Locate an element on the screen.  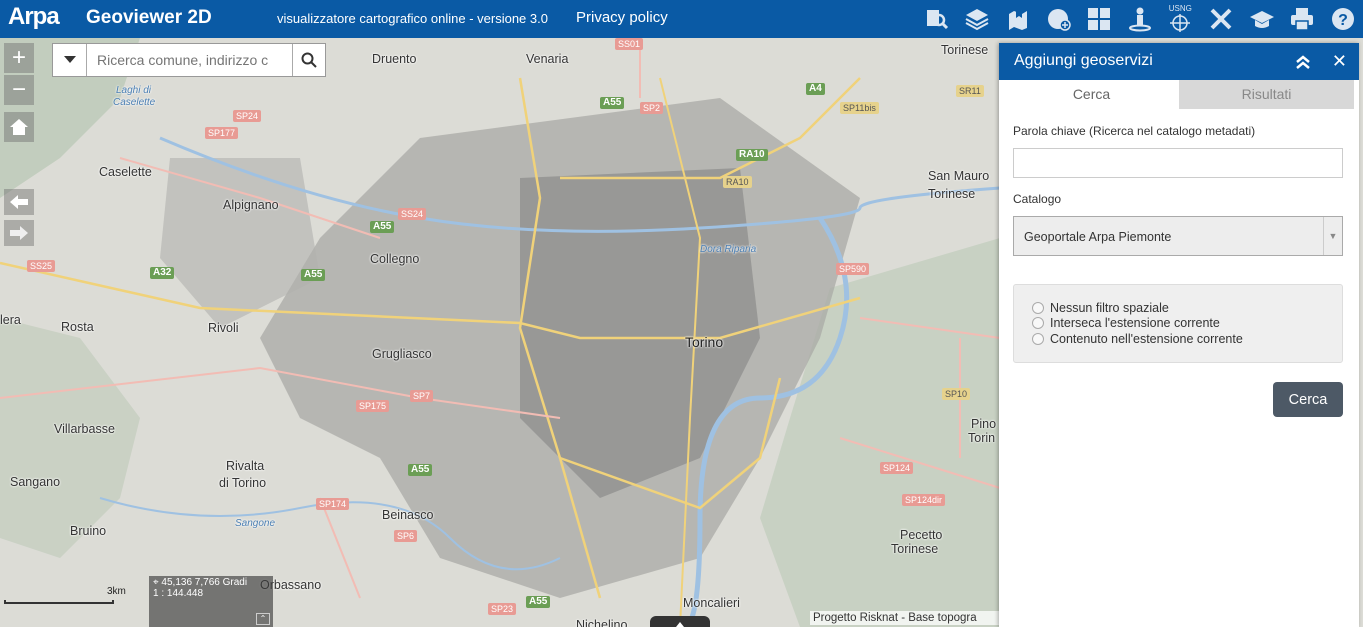
search-source-dropdown is located at coordinates (70, 60).